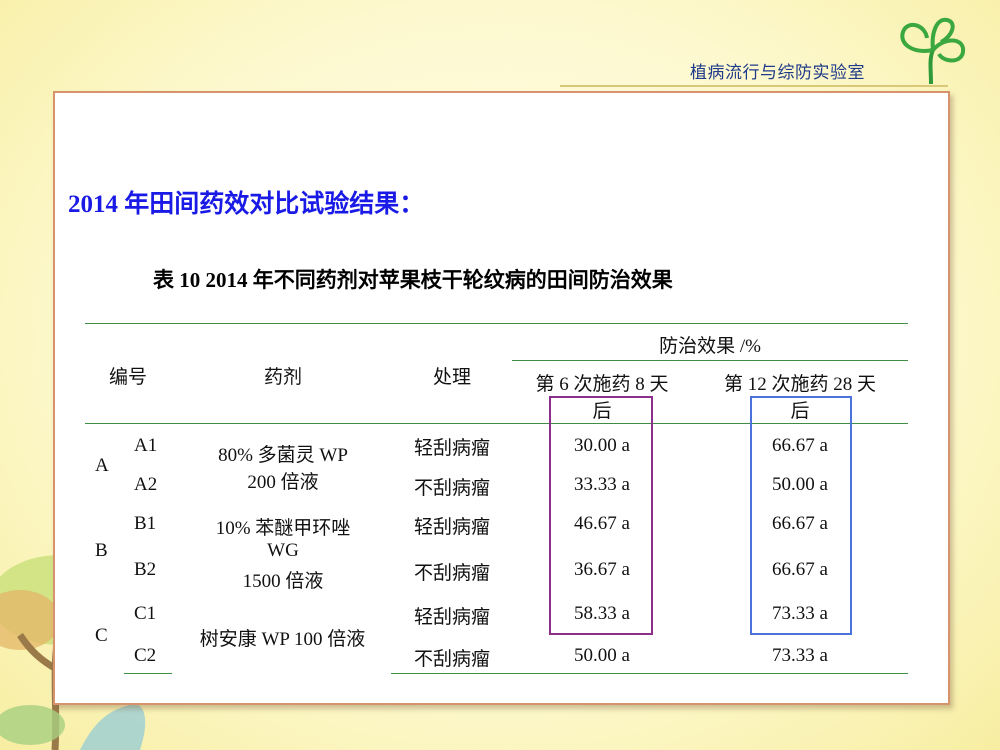 This screenshot has height=750, width=1000. Describe the element at coordinates (800, 655) in the screenshot. I see `row-c2-day12: 73.33 a` at that location.